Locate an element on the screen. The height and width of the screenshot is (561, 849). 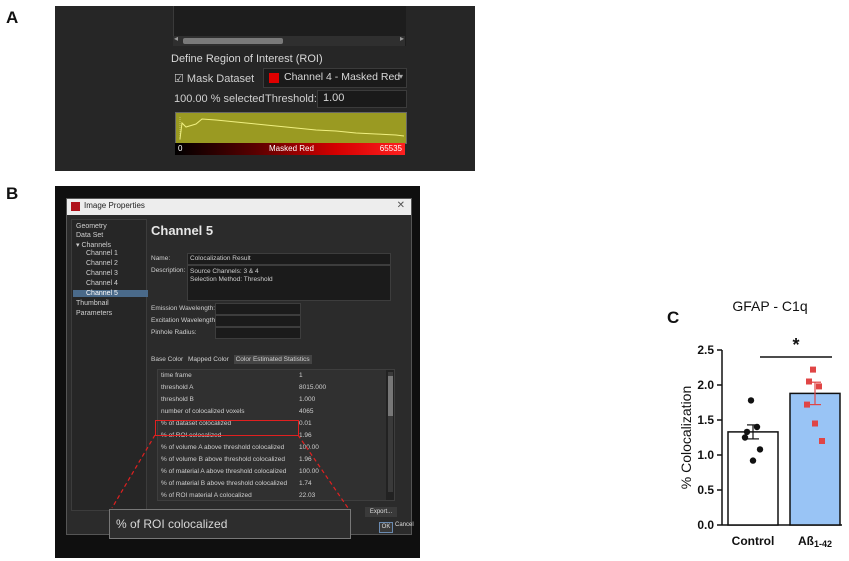
y-tick-label: 0.0 is located at coordinates (705, 525).